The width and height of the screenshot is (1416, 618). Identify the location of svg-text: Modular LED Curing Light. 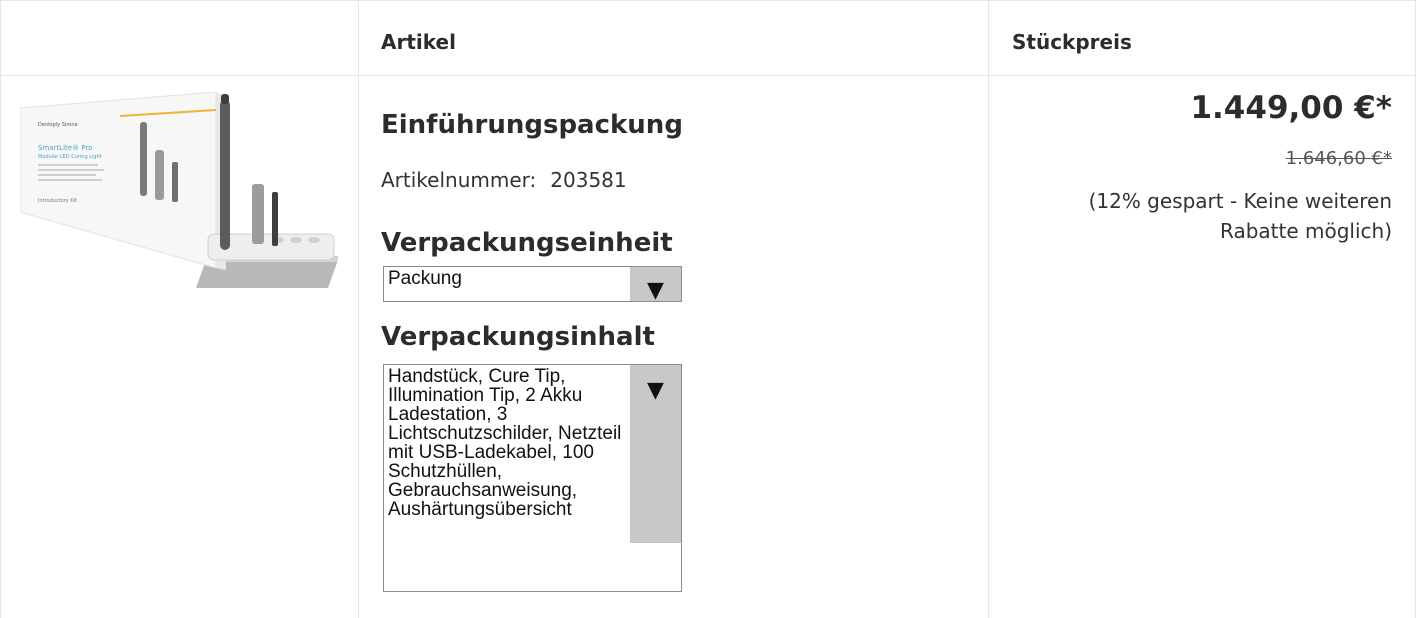
(70, 157).